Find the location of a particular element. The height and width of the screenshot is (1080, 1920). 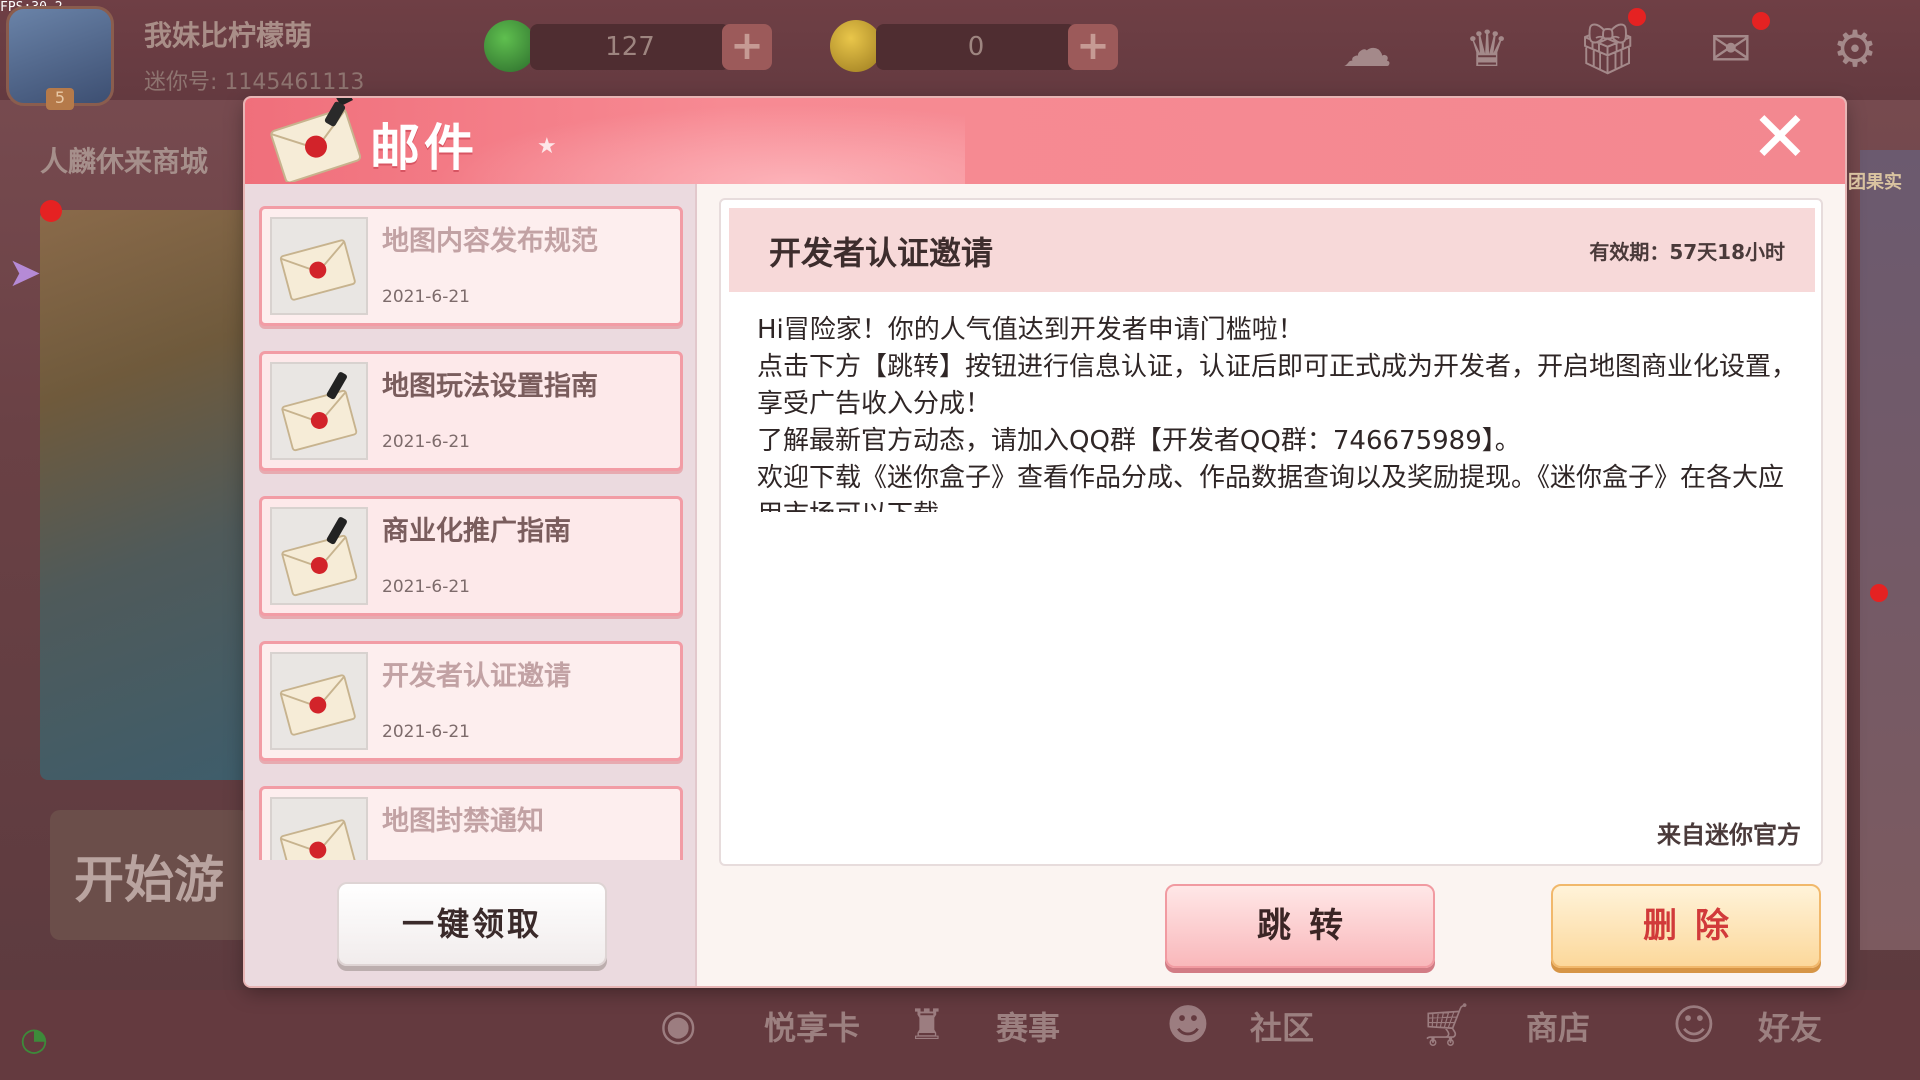

side-expand-arrow-icon: ➤ is located at coordinates (25, 273).